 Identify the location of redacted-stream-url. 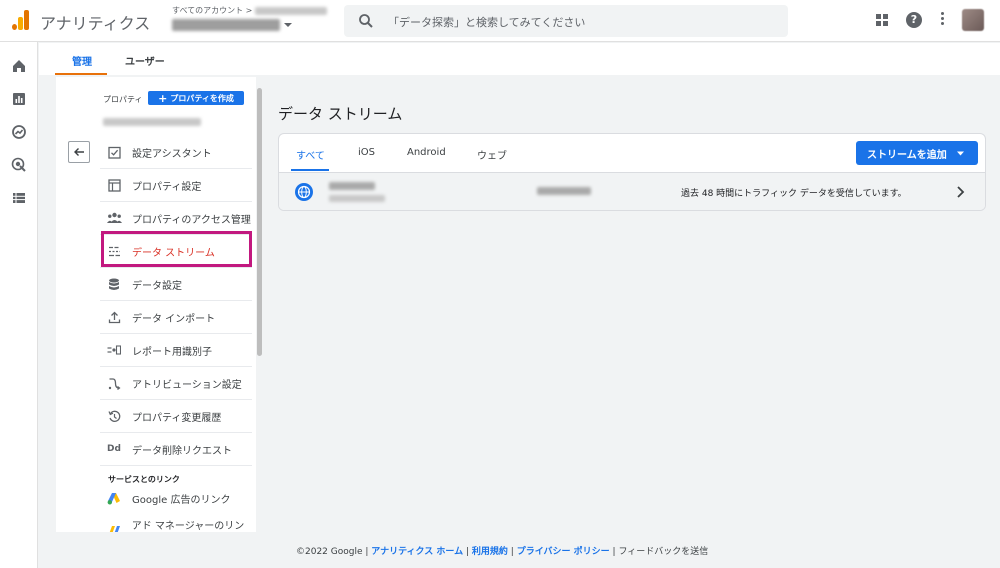
(357, 198).